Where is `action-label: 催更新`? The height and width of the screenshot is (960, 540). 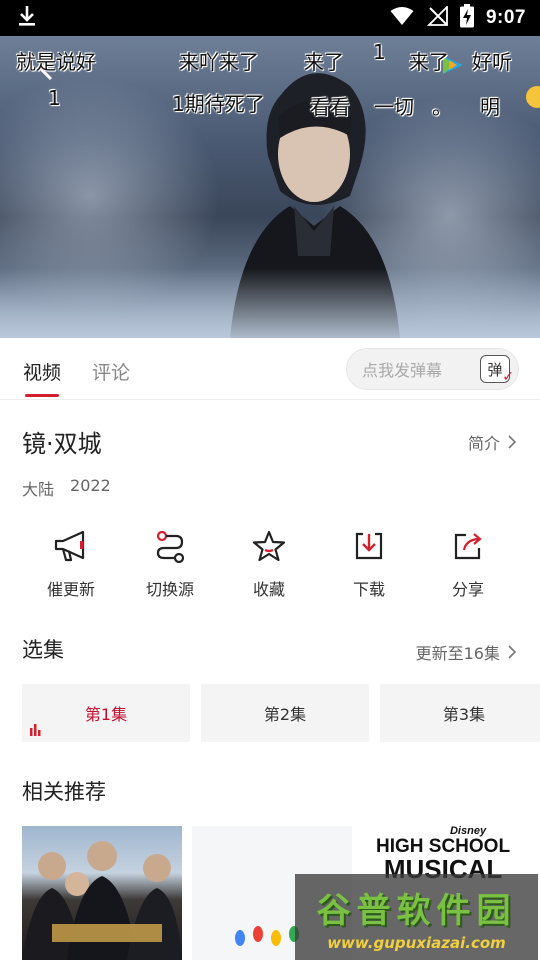
action-label: 催更新 is located at coordinates (70, 589).